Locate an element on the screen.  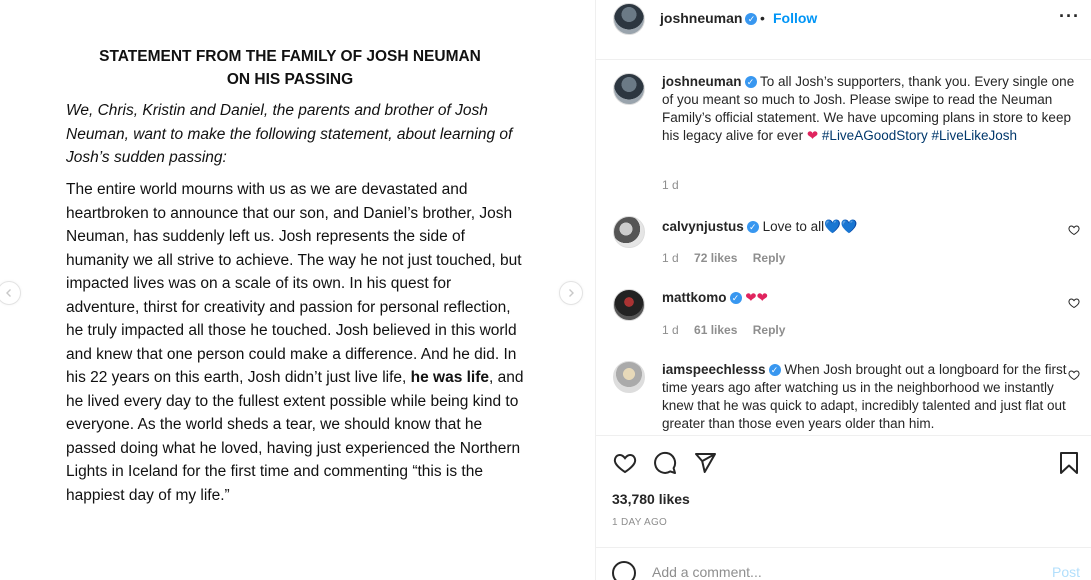
hashtag-link: #LiveLikeJosh is located at coordinates (975, 135).